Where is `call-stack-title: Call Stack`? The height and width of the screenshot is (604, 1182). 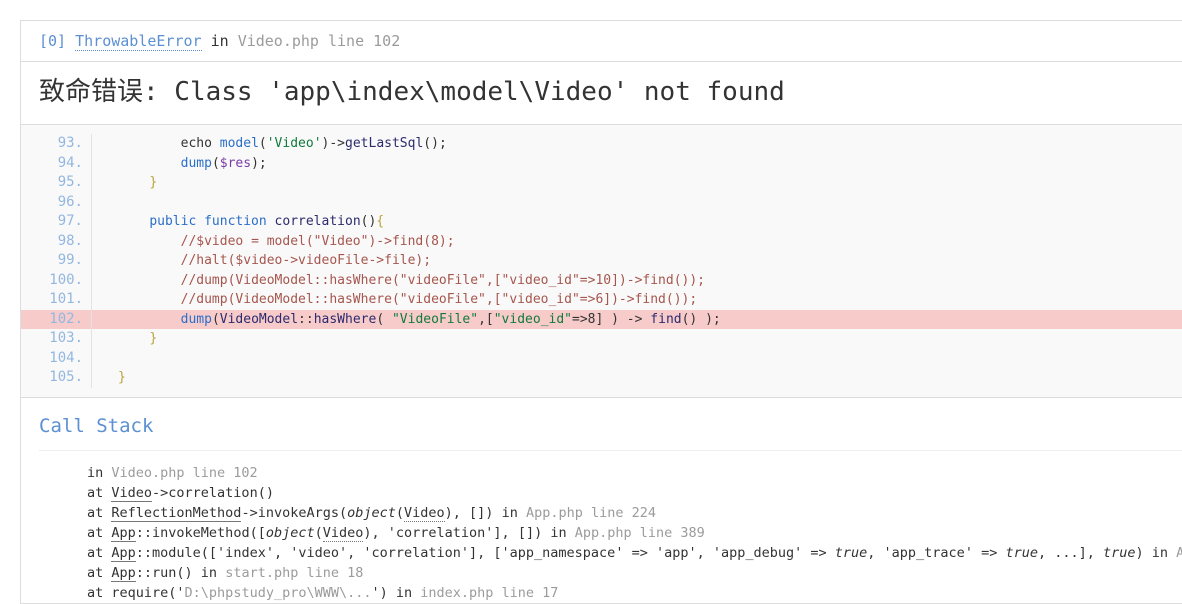 call-stack-title: Call Stack is located at coordinates (610, 432).